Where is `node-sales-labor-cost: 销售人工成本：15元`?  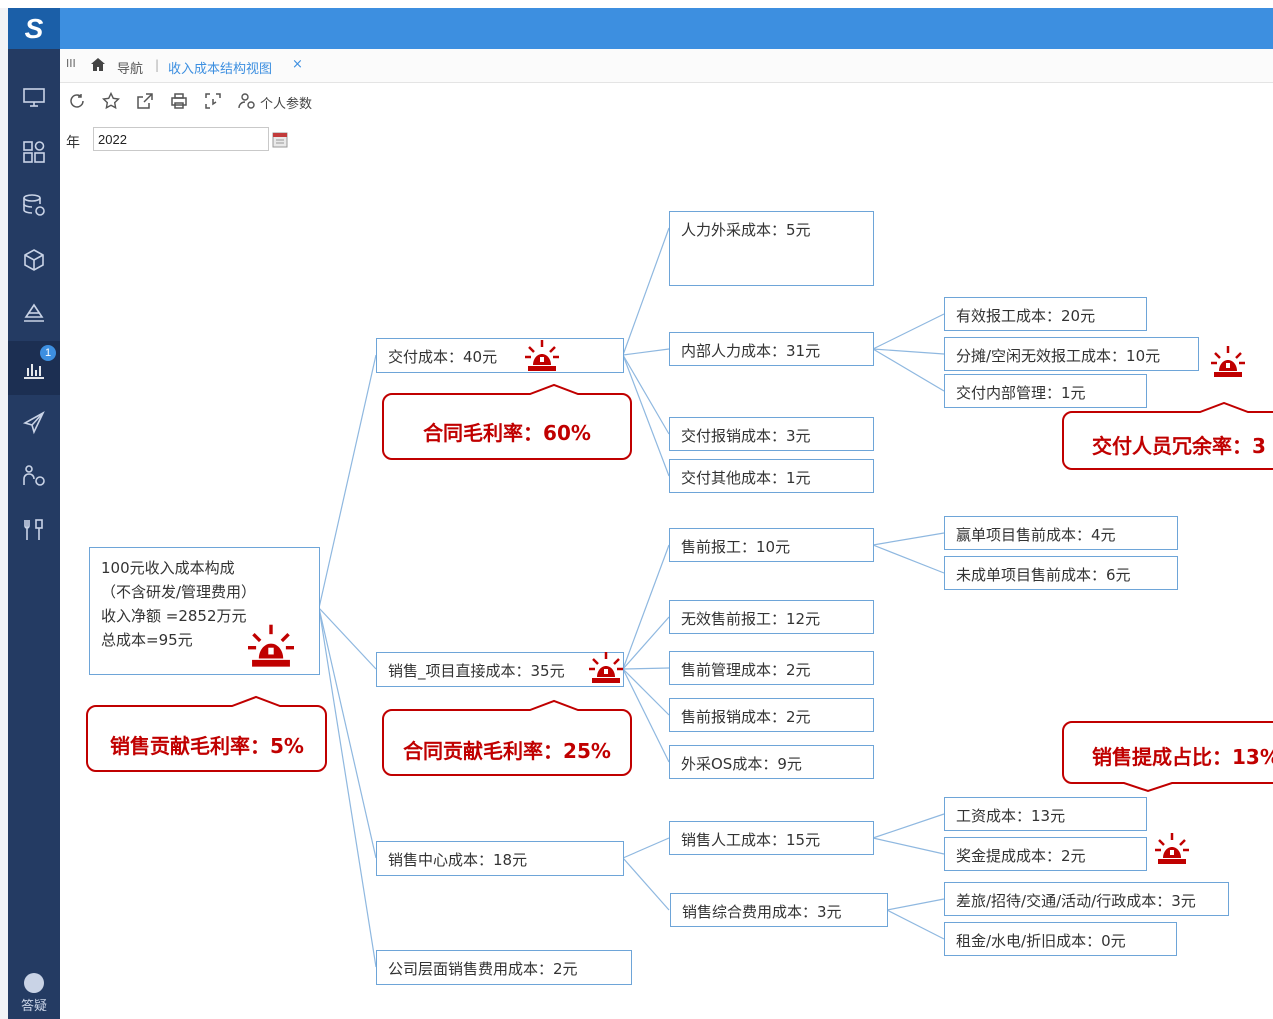
node-sales-labor-cost: 销售人工成本：15元 is located at coordinates (771, 838).